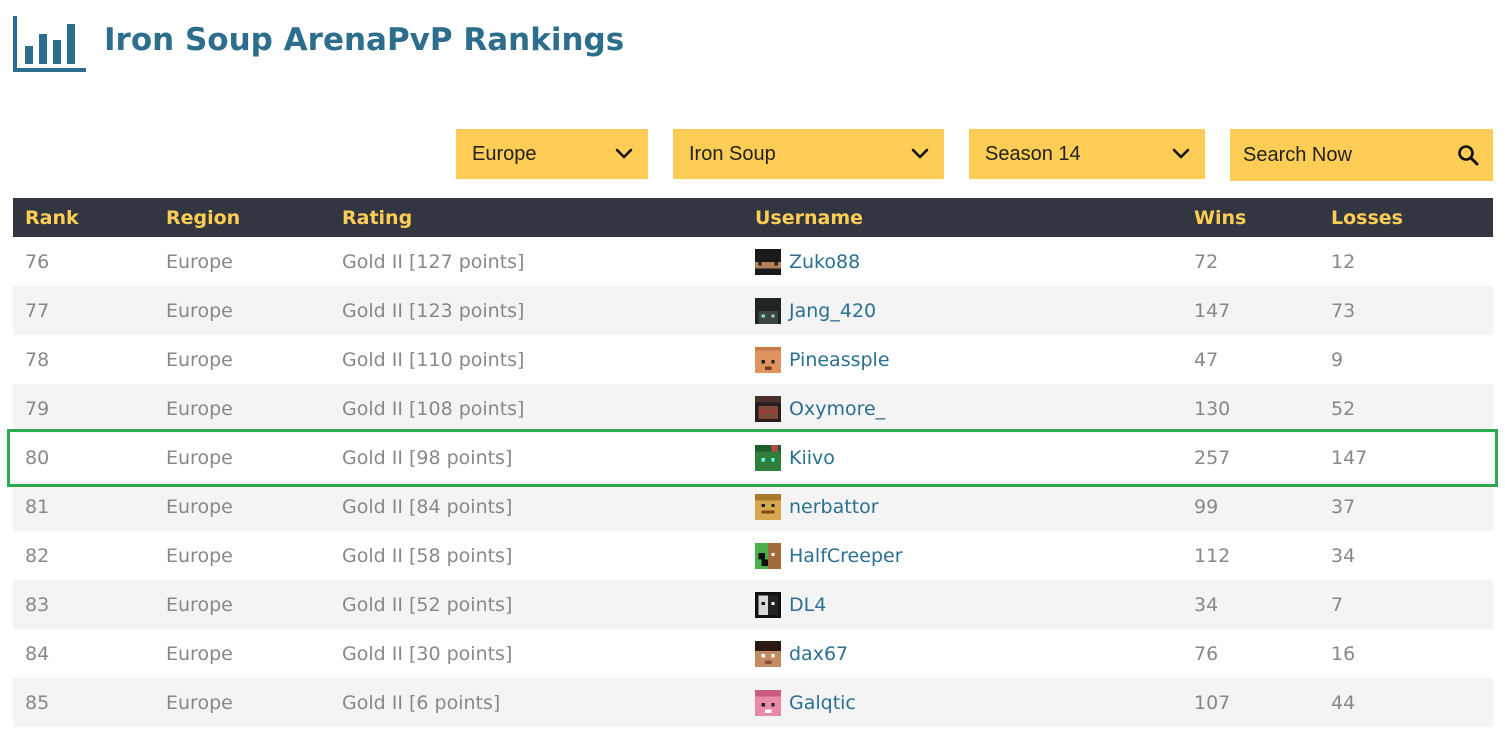  I want to click on username-link: DL4, so click(807, 605).